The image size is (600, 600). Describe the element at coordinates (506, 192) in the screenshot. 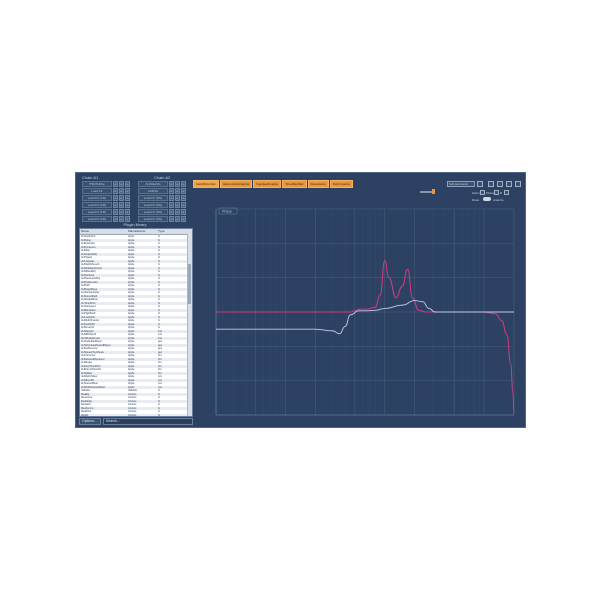

I see `r-checkbox` at that location.